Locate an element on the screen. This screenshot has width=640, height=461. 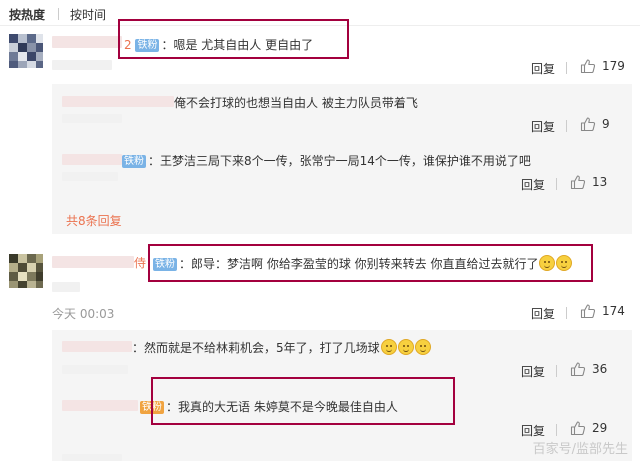
like-count: 13 is located at coordinates (600, 182).